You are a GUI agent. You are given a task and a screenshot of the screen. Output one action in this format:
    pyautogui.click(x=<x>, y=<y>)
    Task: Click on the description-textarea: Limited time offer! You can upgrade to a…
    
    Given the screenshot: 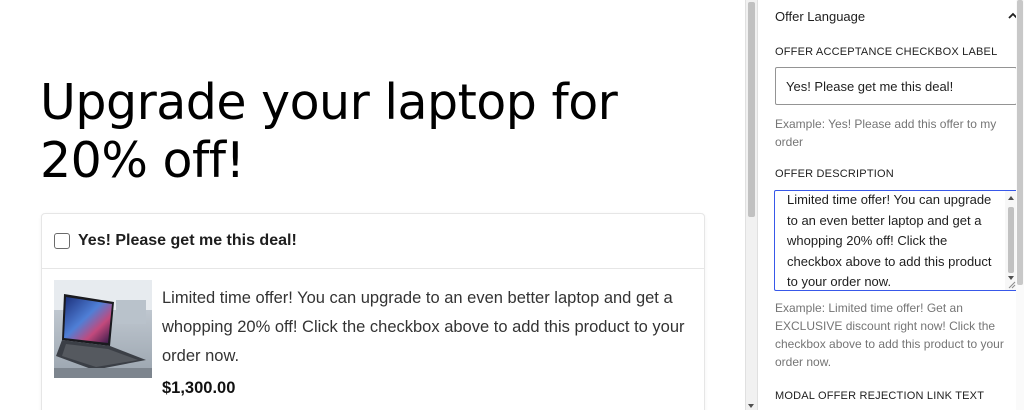 What is the action you would take?
    pyautogui.click(x=896, y=240)
    